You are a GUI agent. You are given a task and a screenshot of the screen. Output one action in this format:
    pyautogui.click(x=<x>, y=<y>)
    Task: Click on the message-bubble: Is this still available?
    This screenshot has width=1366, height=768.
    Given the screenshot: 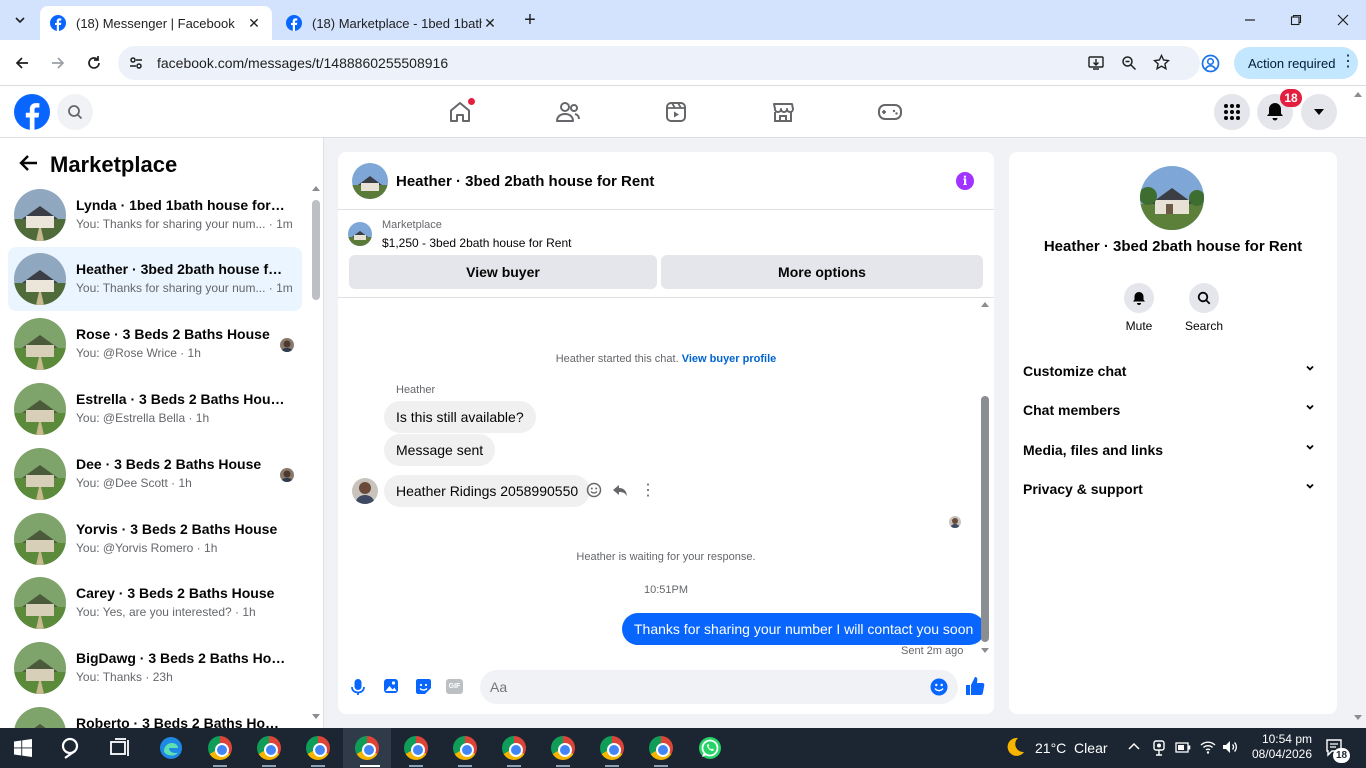 What is the action you would take?
    pyautogui.click(x=460, y=417)
    